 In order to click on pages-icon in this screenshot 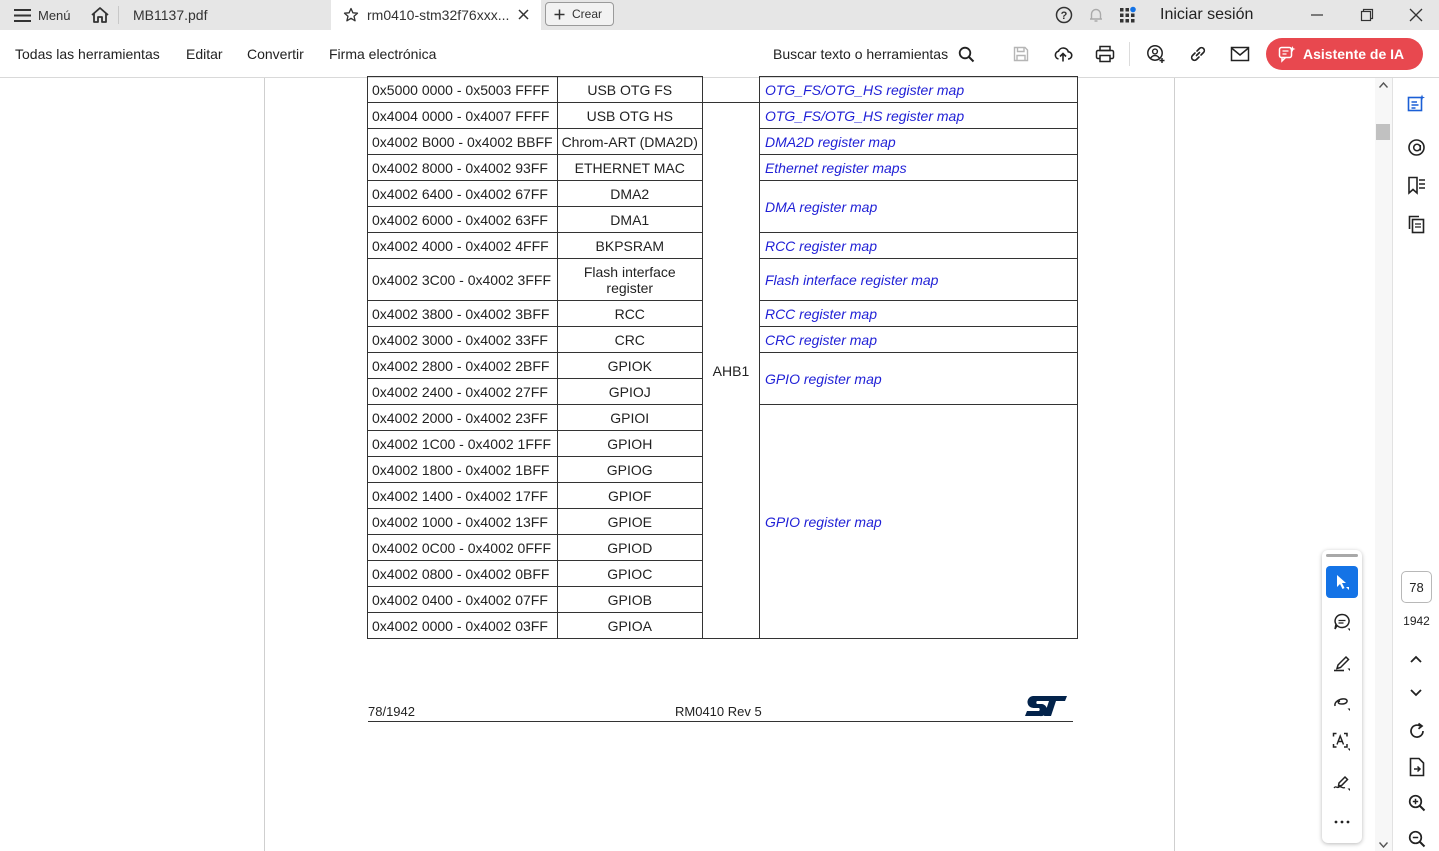, I will do `click(1416, 224)`.